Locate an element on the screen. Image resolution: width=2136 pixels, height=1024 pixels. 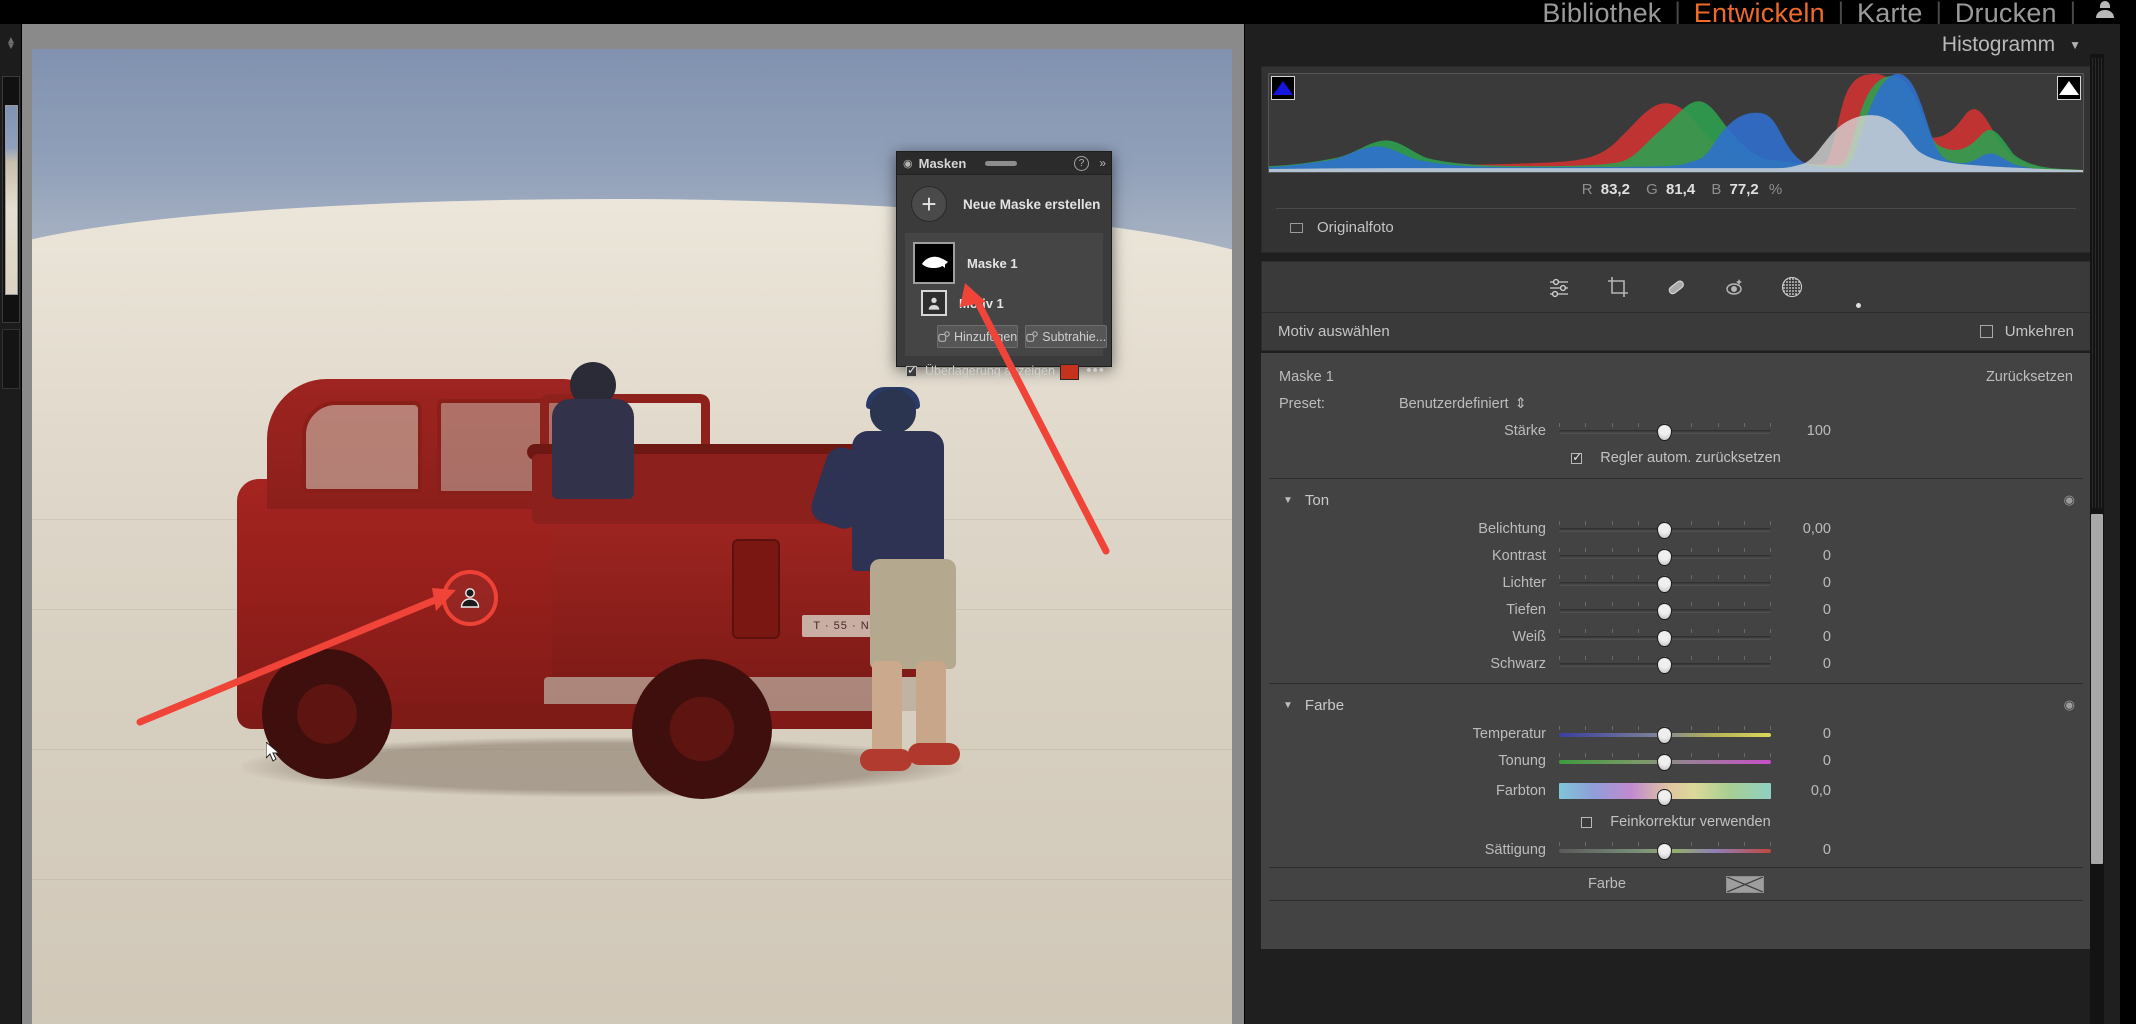
color-picker-row: Farbe is located at coordinates (1676, 884).